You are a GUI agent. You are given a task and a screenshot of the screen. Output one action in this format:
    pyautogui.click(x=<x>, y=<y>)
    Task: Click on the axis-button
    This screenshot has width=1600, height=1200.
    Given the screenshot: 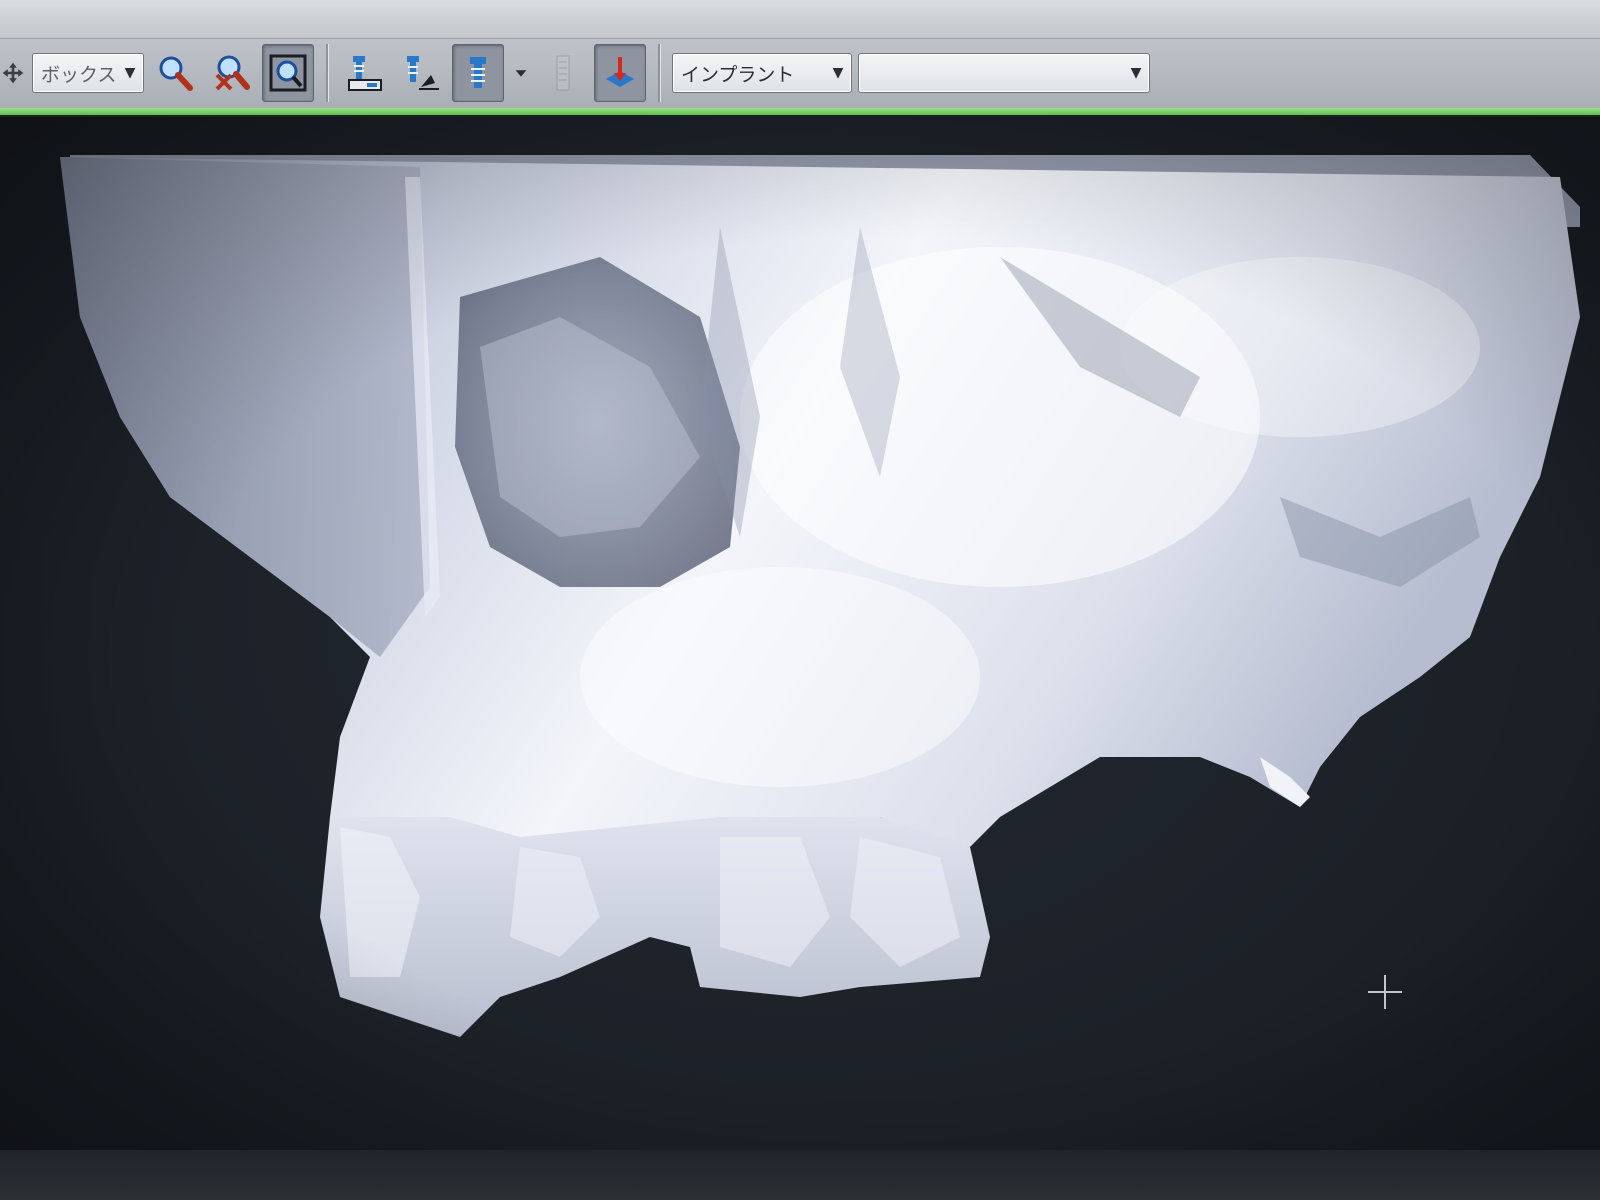 What is the action you would take?
    pyautogui.click(x=620, y=73)
    